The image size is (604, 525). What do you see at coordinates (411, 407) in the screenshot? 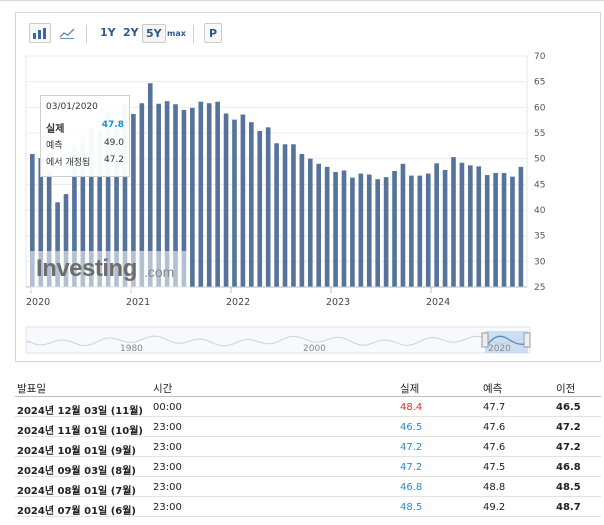
I see `row-actual: 48.4` at bounding box center [411, 407].